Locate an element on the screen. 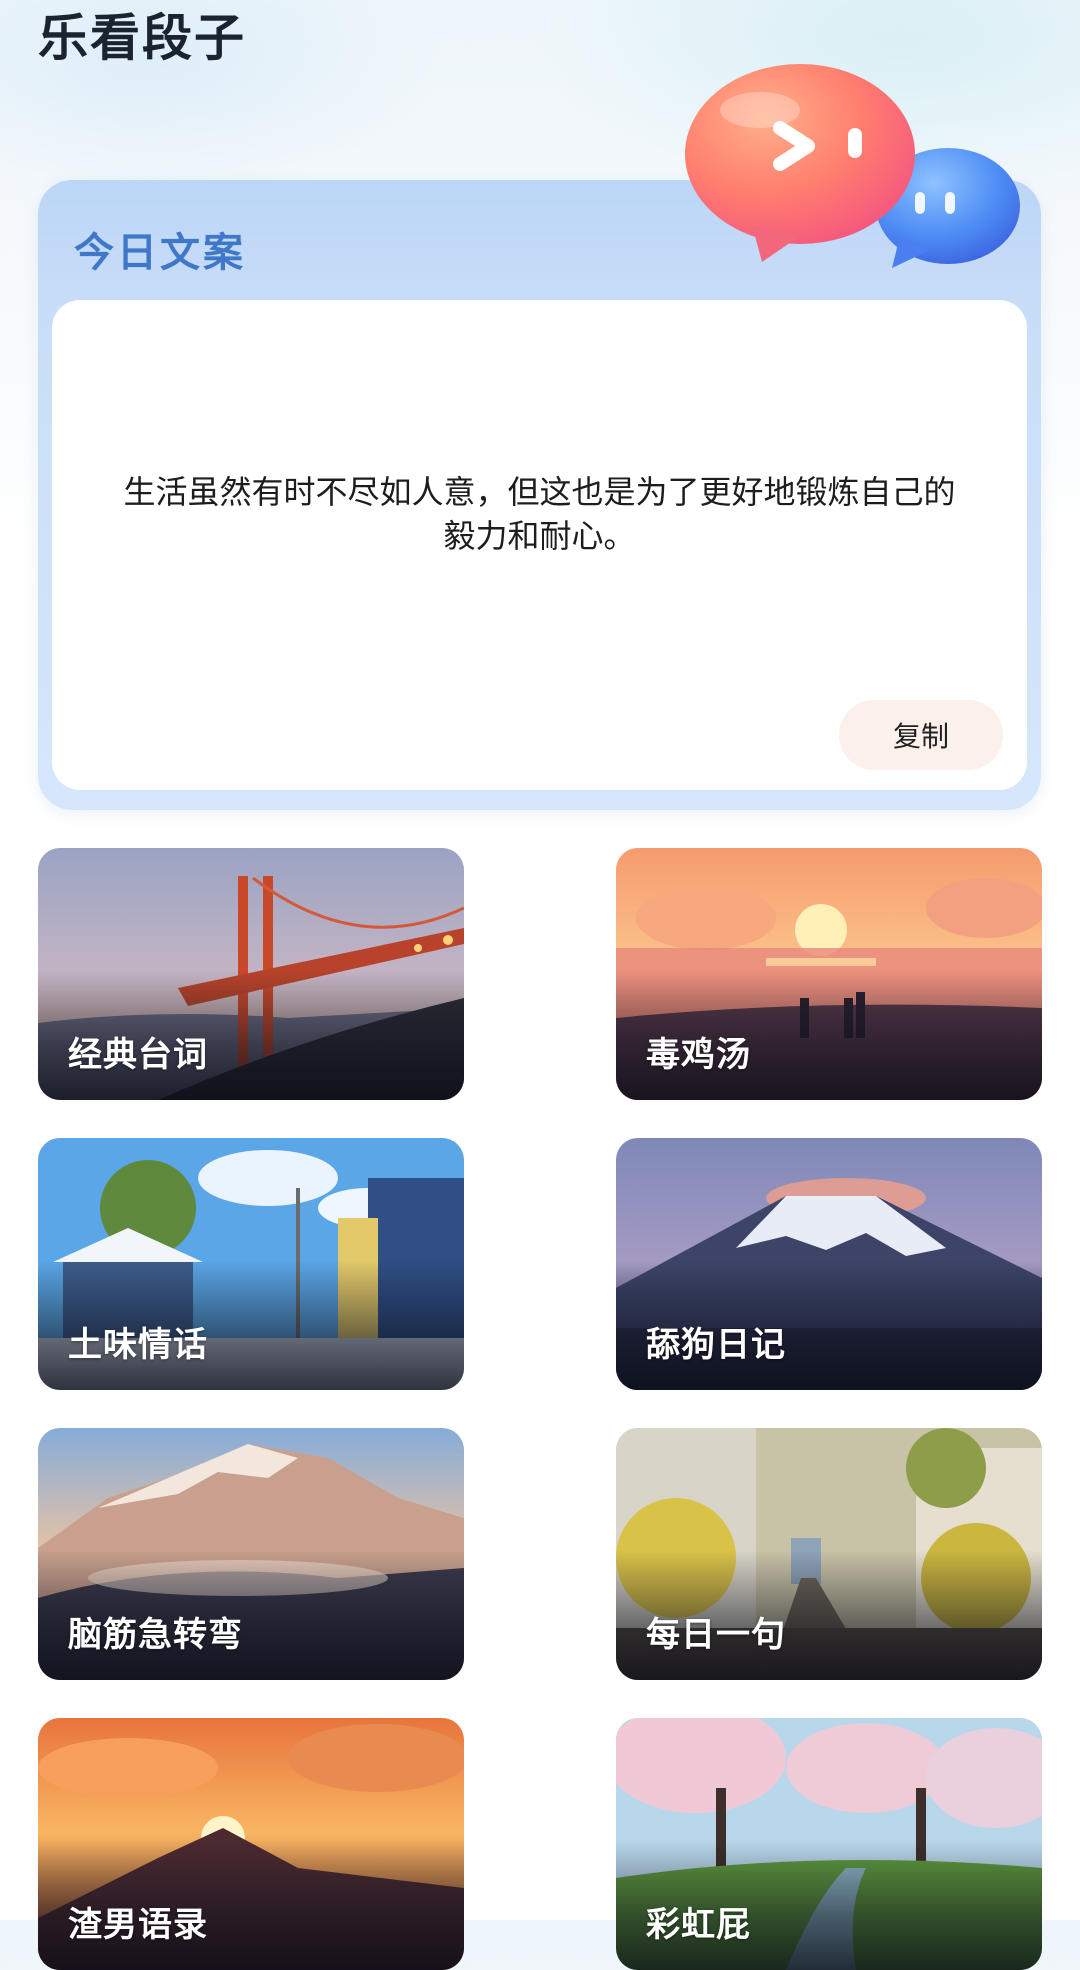  daily-quote-text: 生活虽然有时不尽如人意，但这也是为了更好地锻炼自己的毅力和耐心。 is located at coordinates (539, 514).